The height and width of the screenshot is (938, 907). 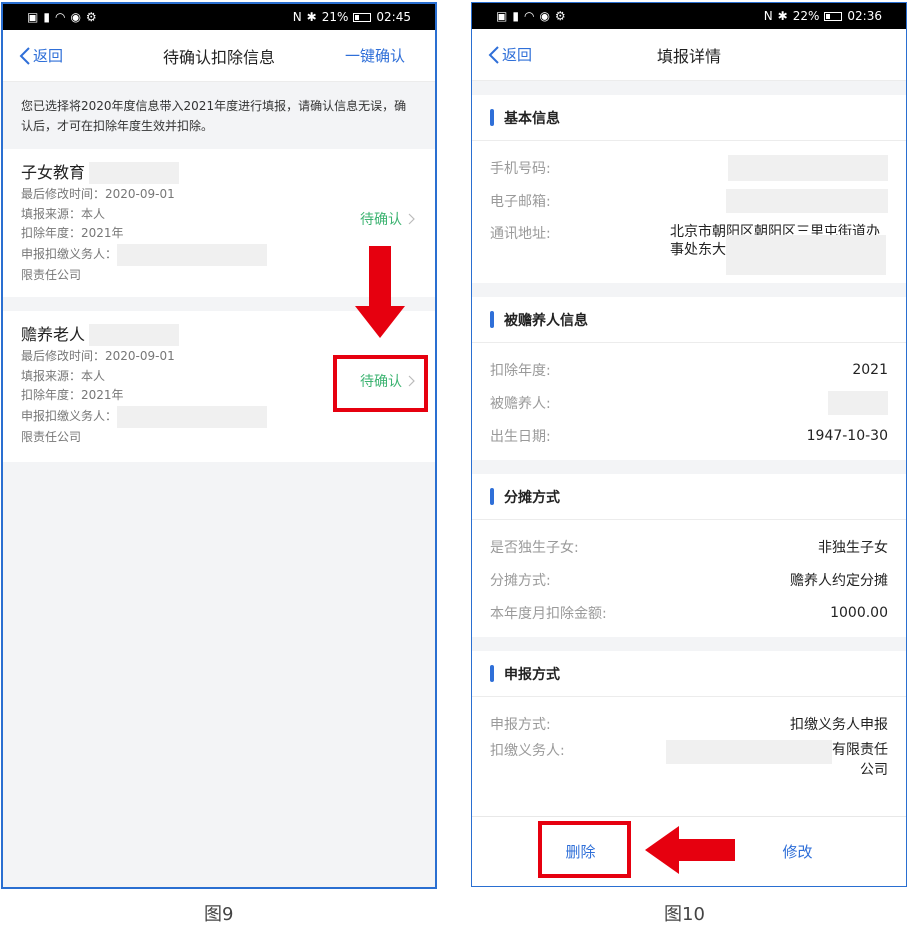 I want to click on section-title: 分摊方式, so click(x=532, y=497).